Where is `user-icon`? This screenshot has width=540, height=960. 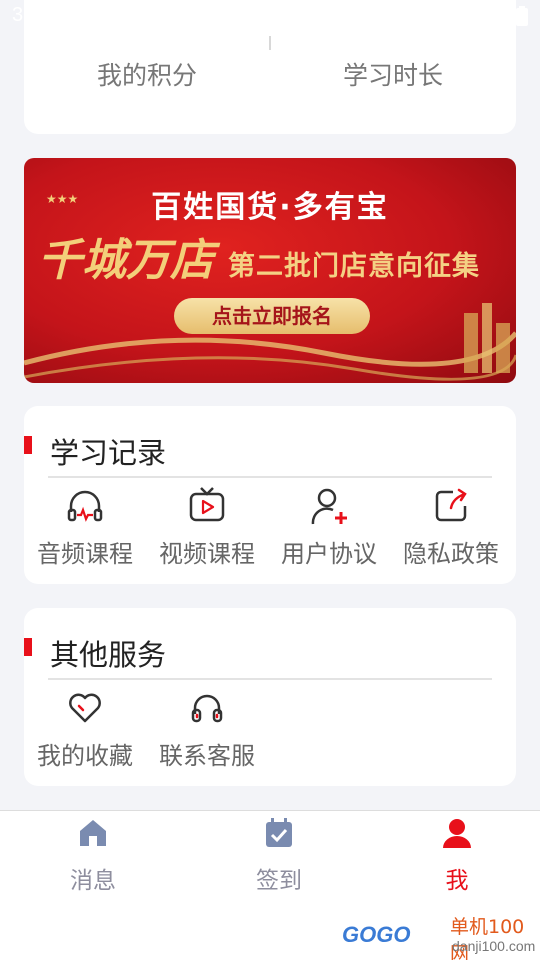
user-icon is located at coordinates (457, 833).